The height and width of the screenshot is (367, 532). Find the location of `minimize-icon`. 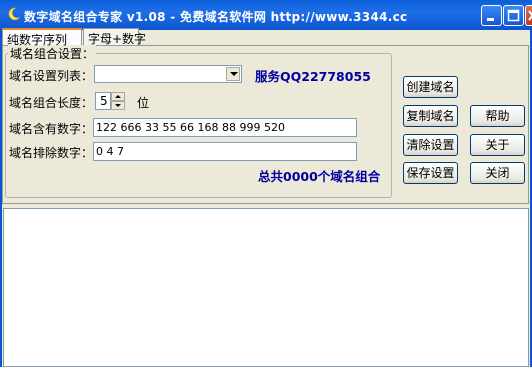

minimize-icon is located at coordinates (490, 19).